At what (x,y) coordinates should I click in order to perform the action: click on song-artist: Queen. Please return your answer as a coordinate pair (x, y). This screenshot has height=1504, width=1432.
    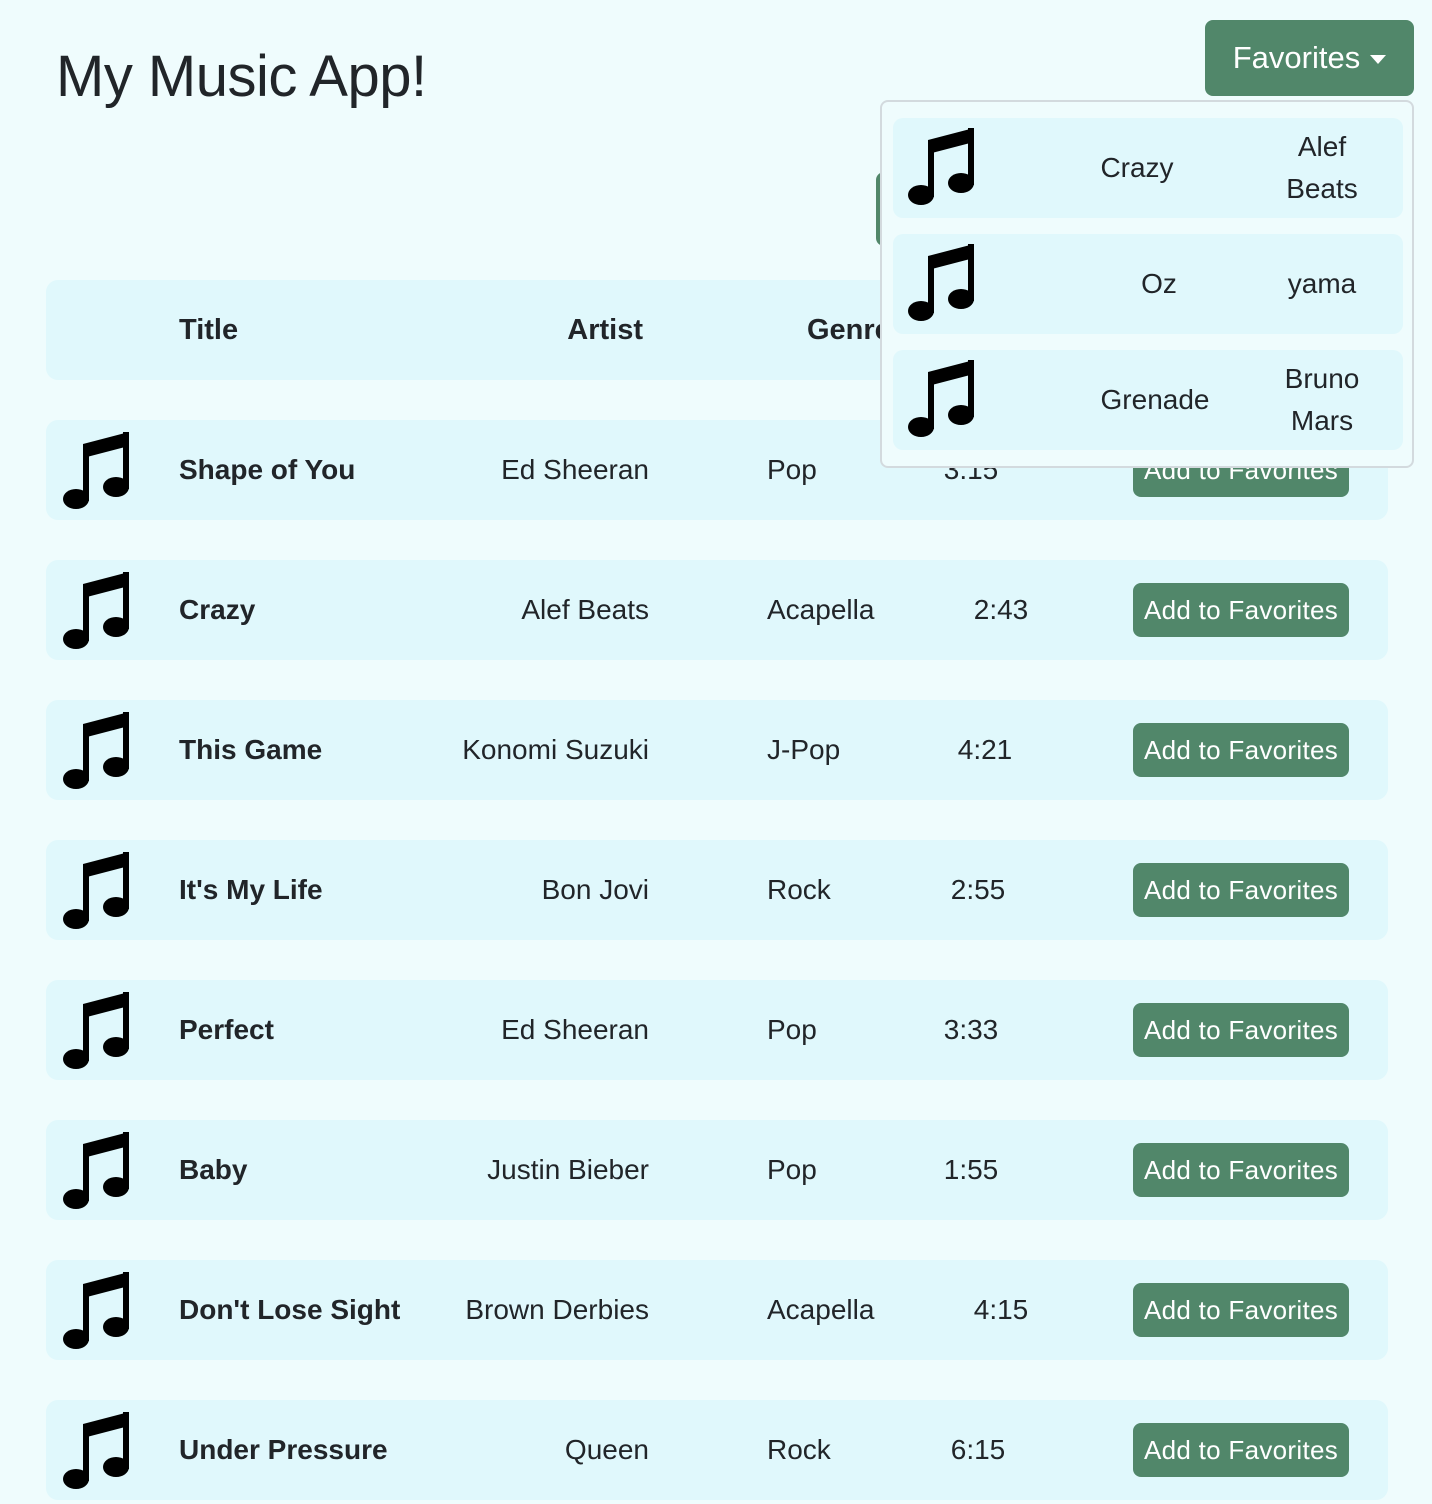
    Looking at the image, I should click on (606, 1449).